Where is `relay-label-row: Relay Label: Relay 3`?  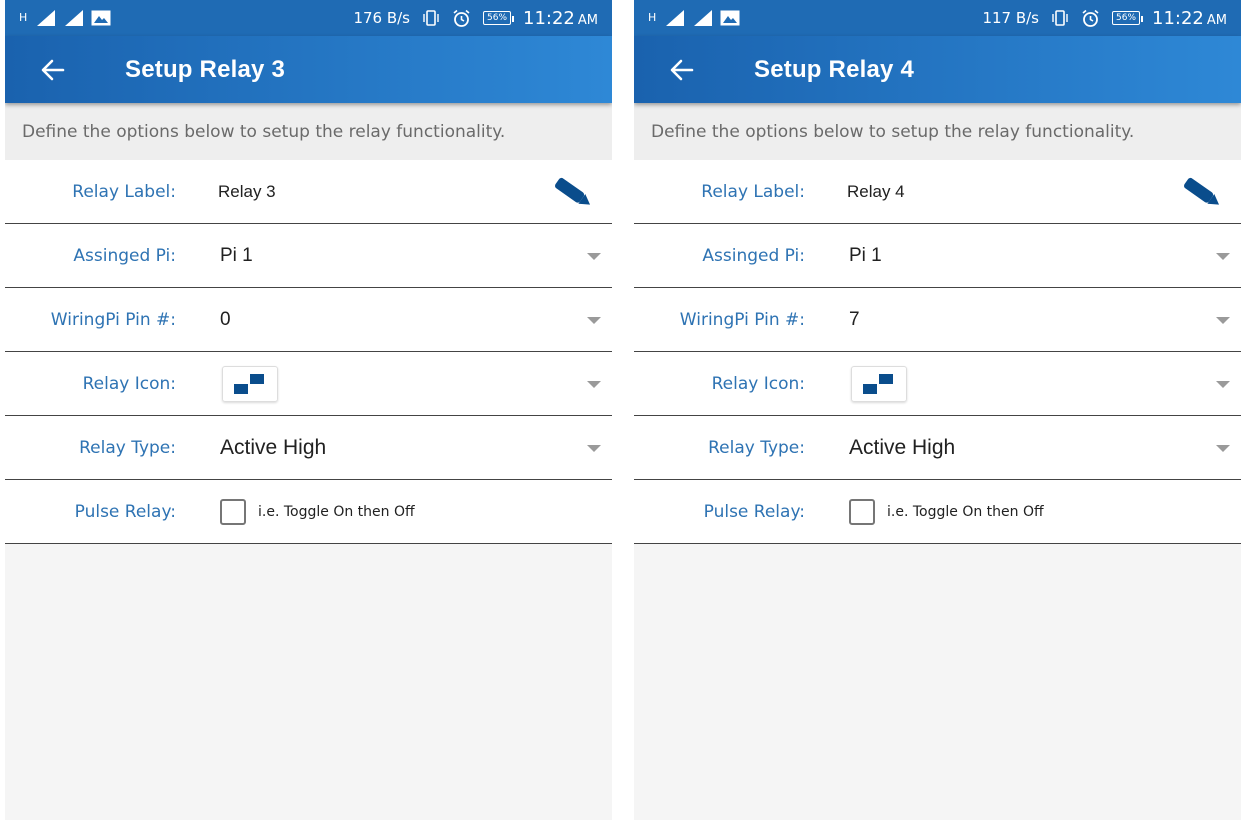
relay-label-row: Relay Label: Relay 3 is located at coordinates (308, 192).